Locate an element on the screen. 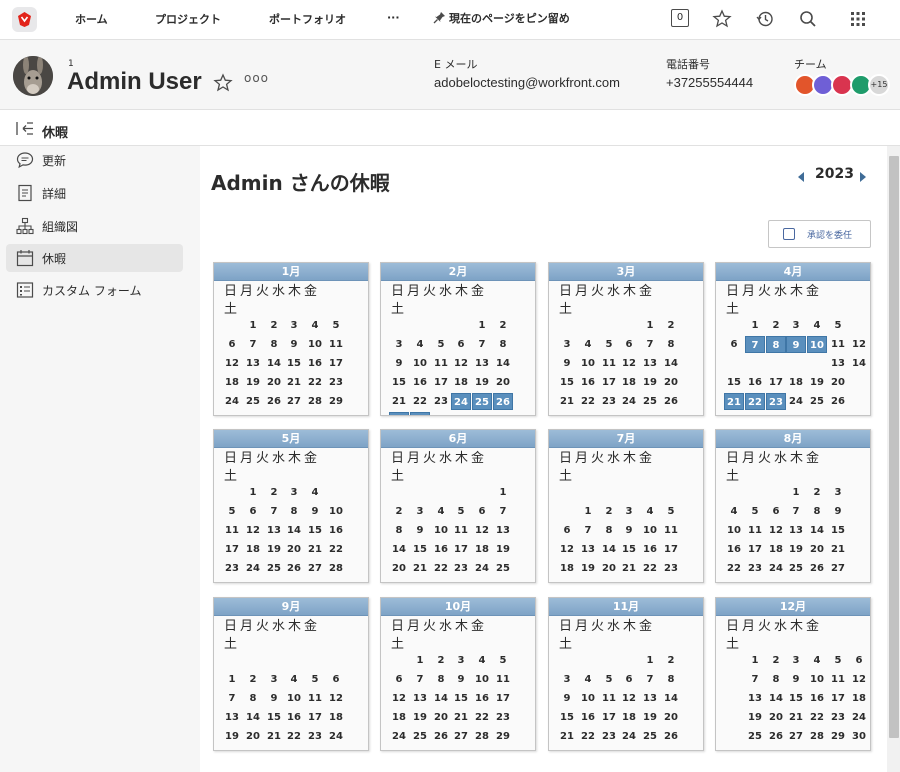  time-off-day: 26 is located at coordinates (503, 401).